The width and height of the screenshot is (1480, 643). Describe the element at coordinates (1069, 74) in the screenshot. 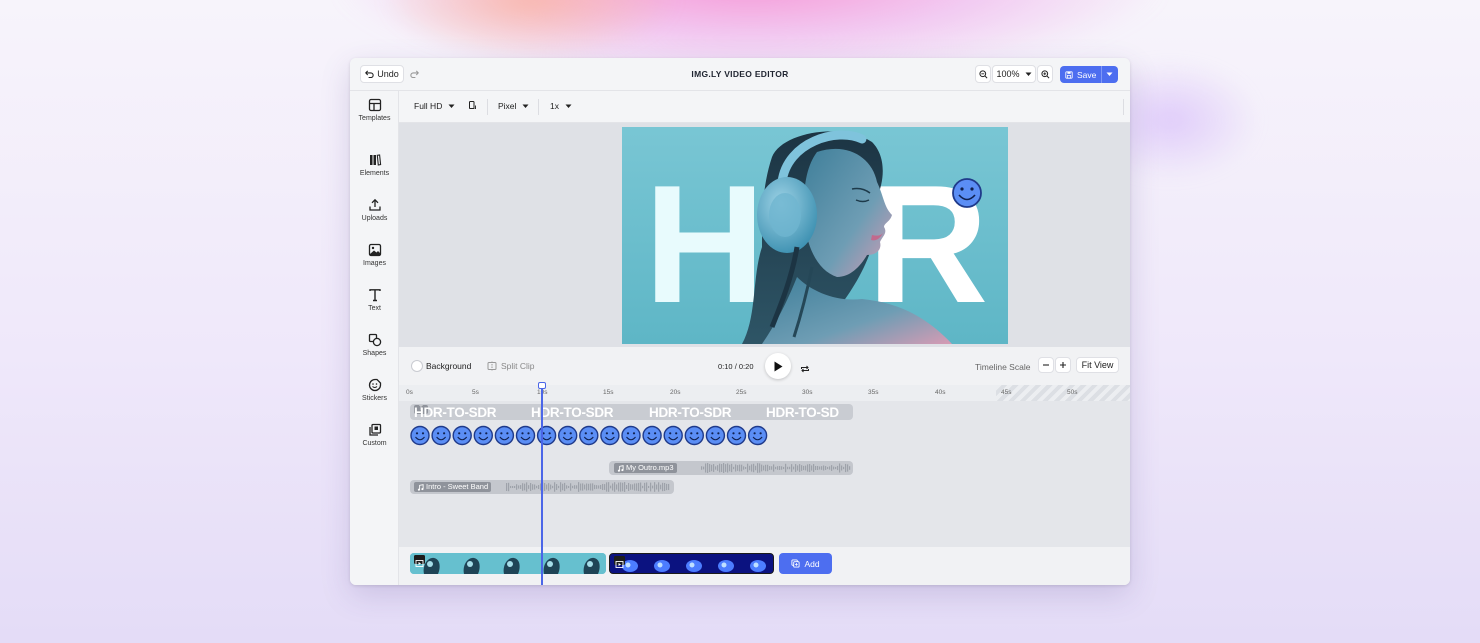

I see `save-icon` at that location.